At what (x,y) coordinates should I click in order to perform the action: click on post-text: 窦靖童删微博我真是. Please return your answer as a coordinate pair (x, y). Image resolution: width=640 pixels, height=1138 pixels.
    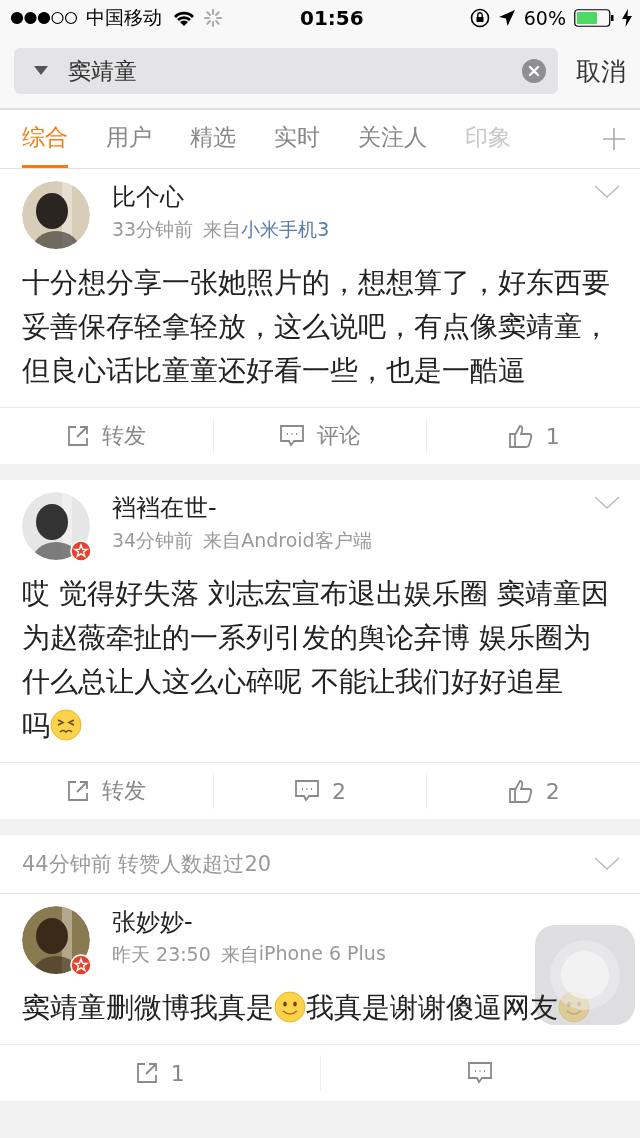
    Looking at the image, I should click on (148, 1008).